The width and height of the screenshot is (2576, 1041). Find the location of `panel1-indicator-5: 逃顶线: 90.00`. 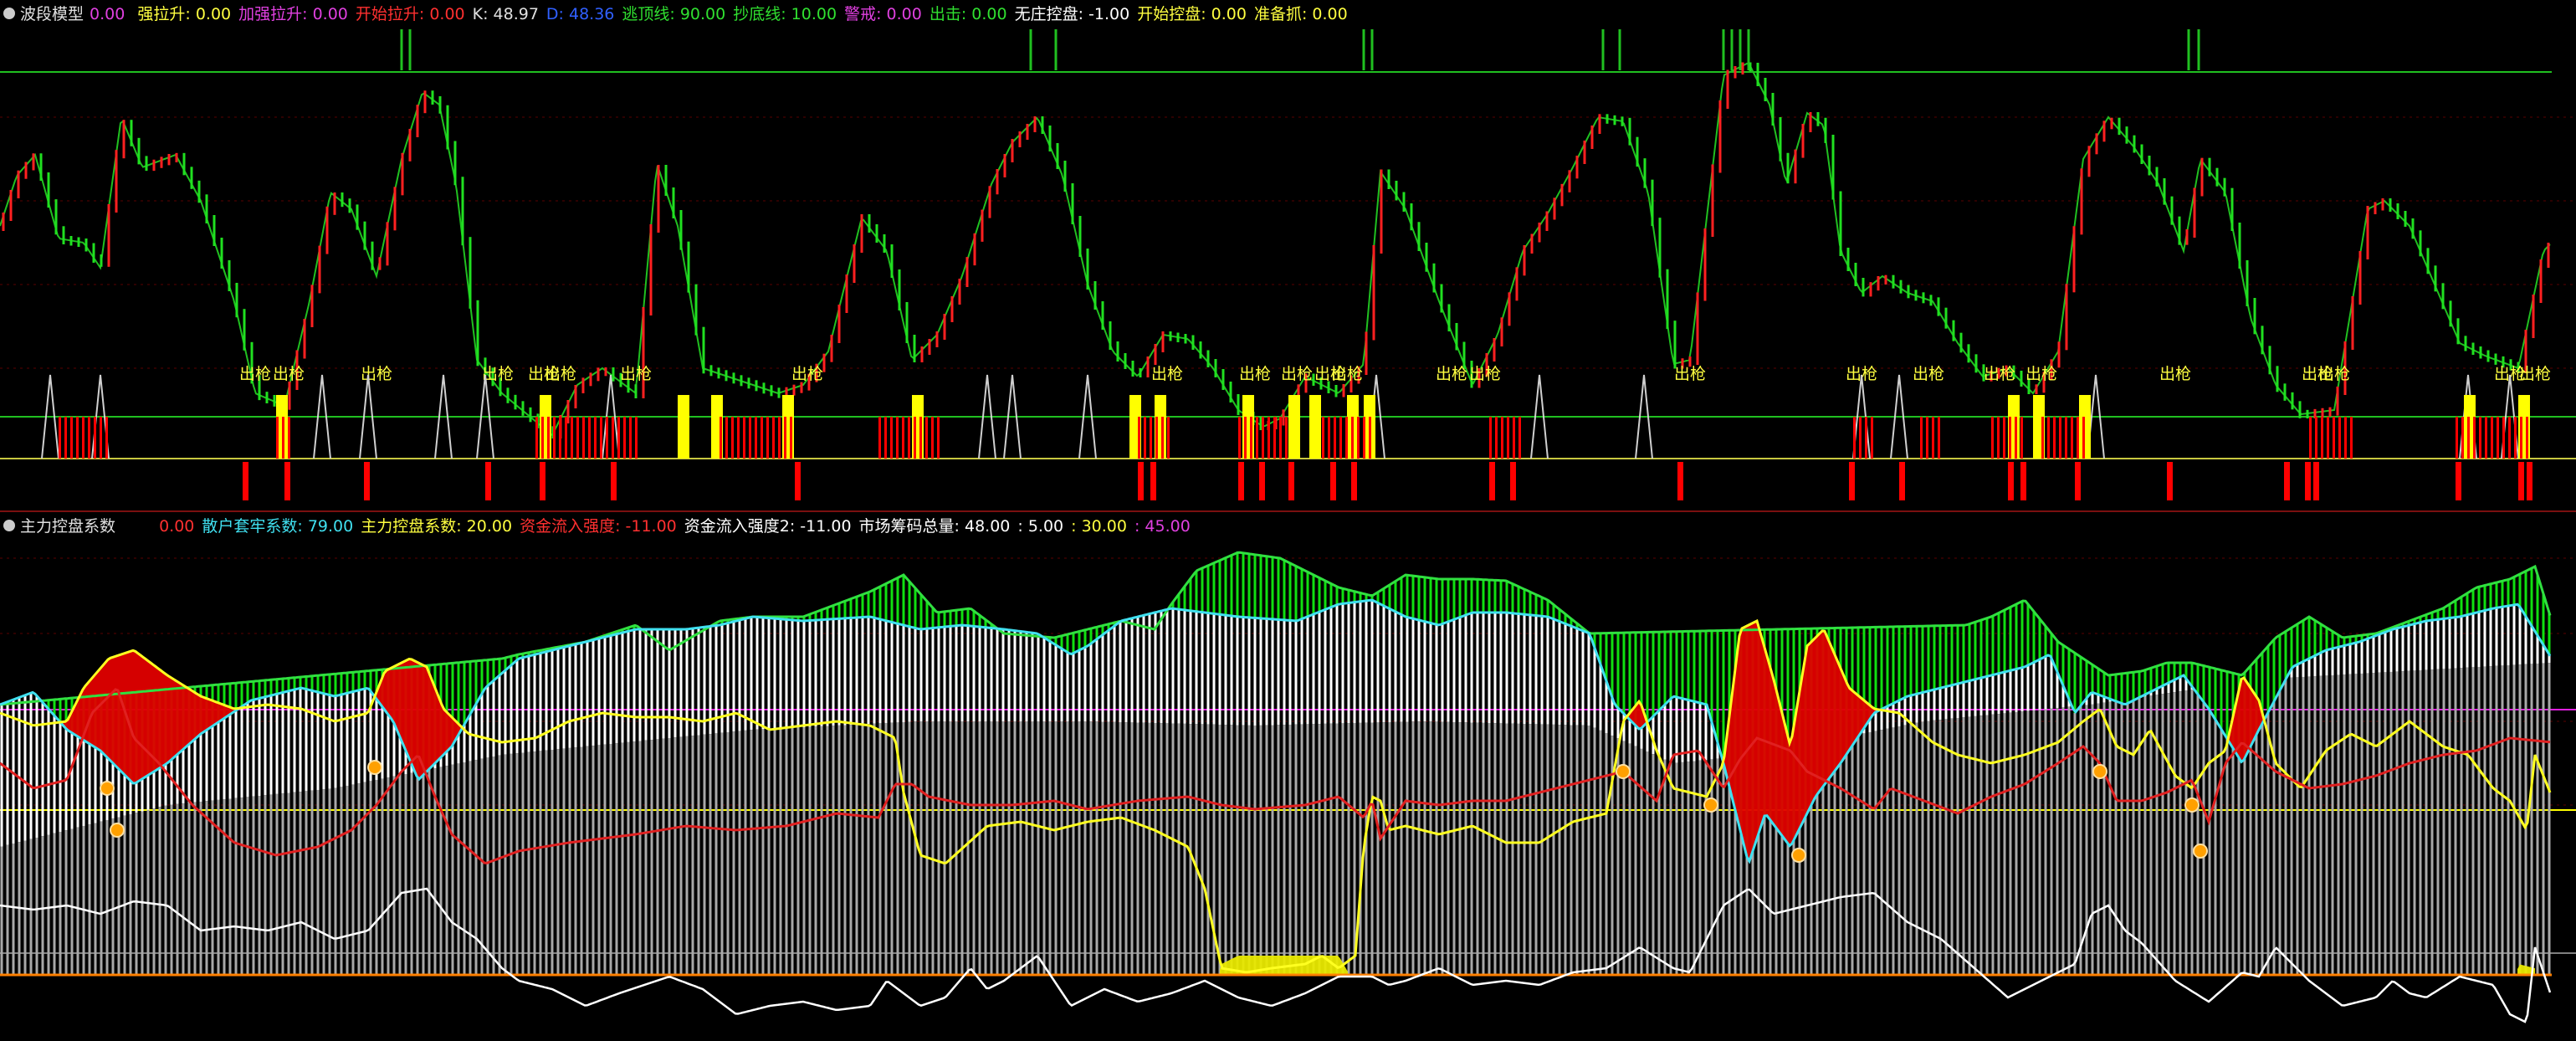

panel1-indicator-5: 逃顶线: 90.00 is located at coordinates (674, 14).